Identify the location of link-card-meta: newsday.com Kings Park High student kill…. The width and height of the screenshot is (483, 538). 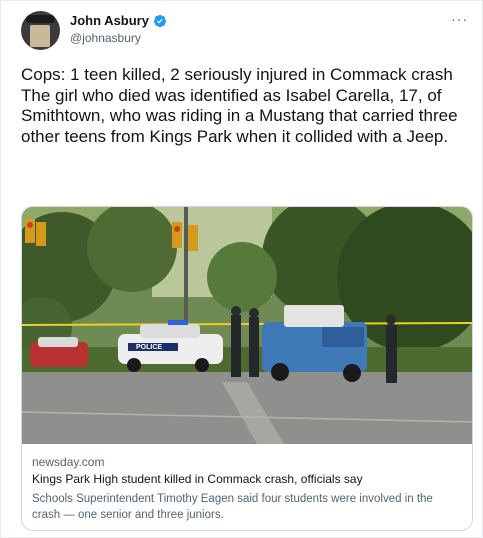
(247, 489).